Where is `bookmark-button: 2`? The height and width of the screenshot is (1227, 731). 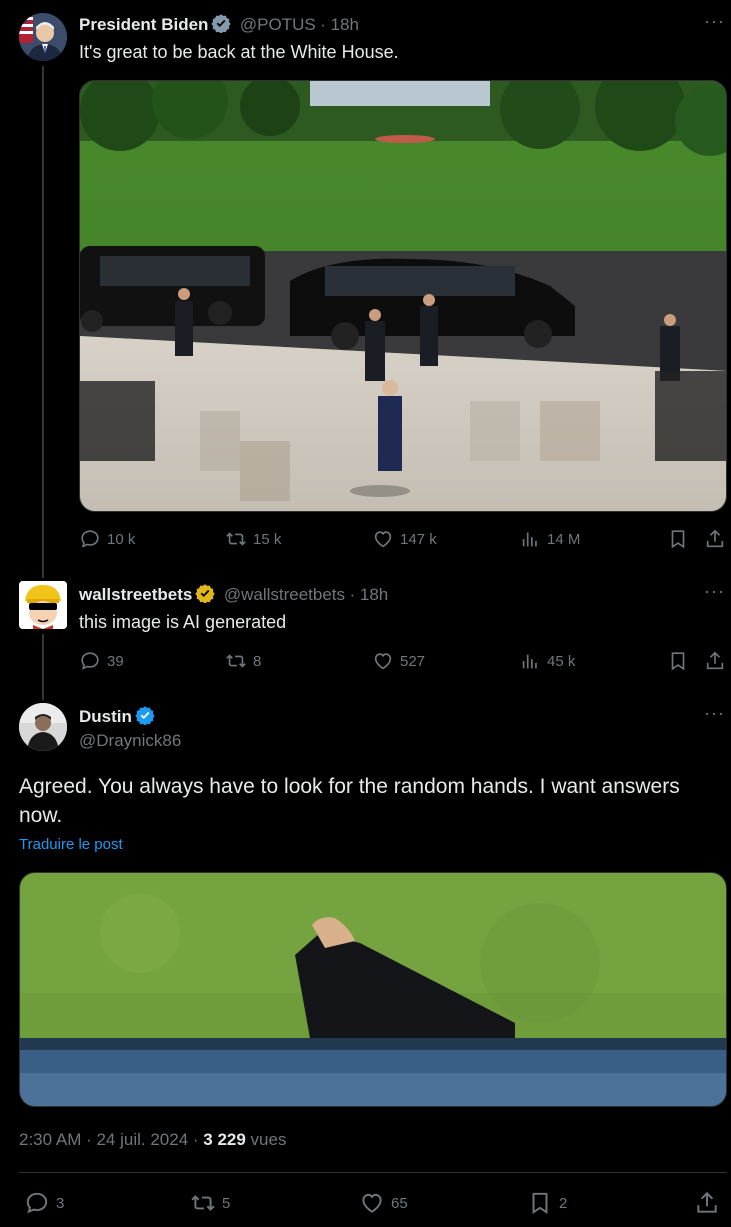 bookmark-button: 2 is located at coordinates (547, 1203).